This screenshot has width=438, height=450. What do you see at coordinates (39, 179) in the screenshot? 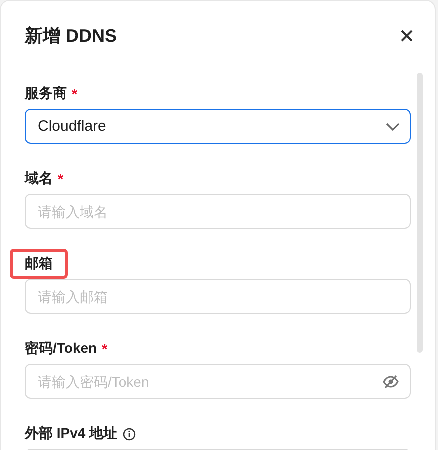
I see `field-label: 域名` at bounding box center [39, 179].